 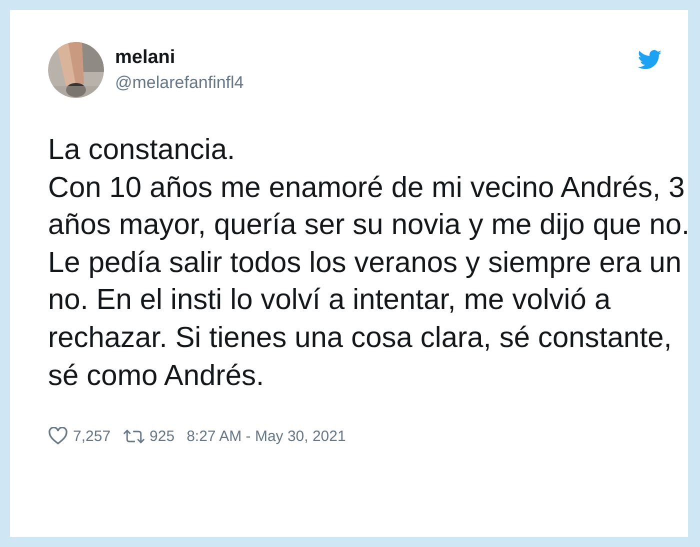 I want to click on like-count: 7,257, so click(x=92, y=436).